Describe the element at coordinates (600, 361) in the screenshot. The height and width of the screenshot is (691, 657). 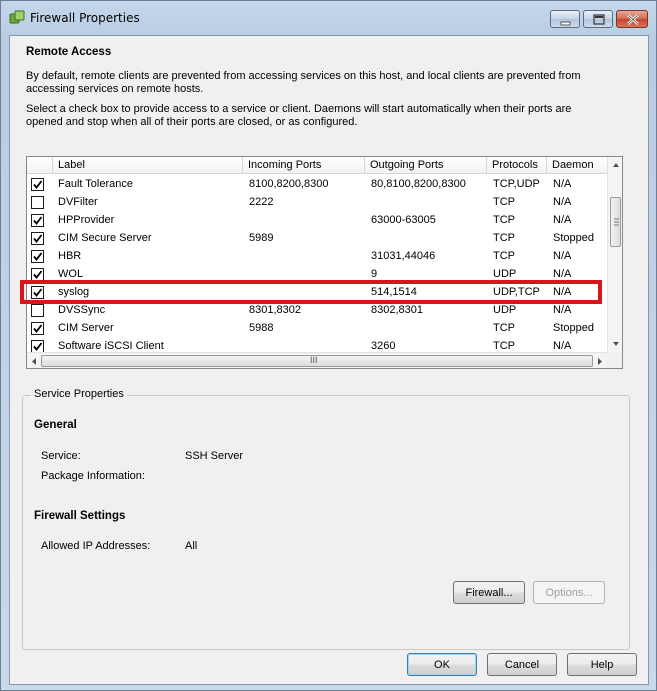
I see `scroll-right-arrow-icon` at that location.